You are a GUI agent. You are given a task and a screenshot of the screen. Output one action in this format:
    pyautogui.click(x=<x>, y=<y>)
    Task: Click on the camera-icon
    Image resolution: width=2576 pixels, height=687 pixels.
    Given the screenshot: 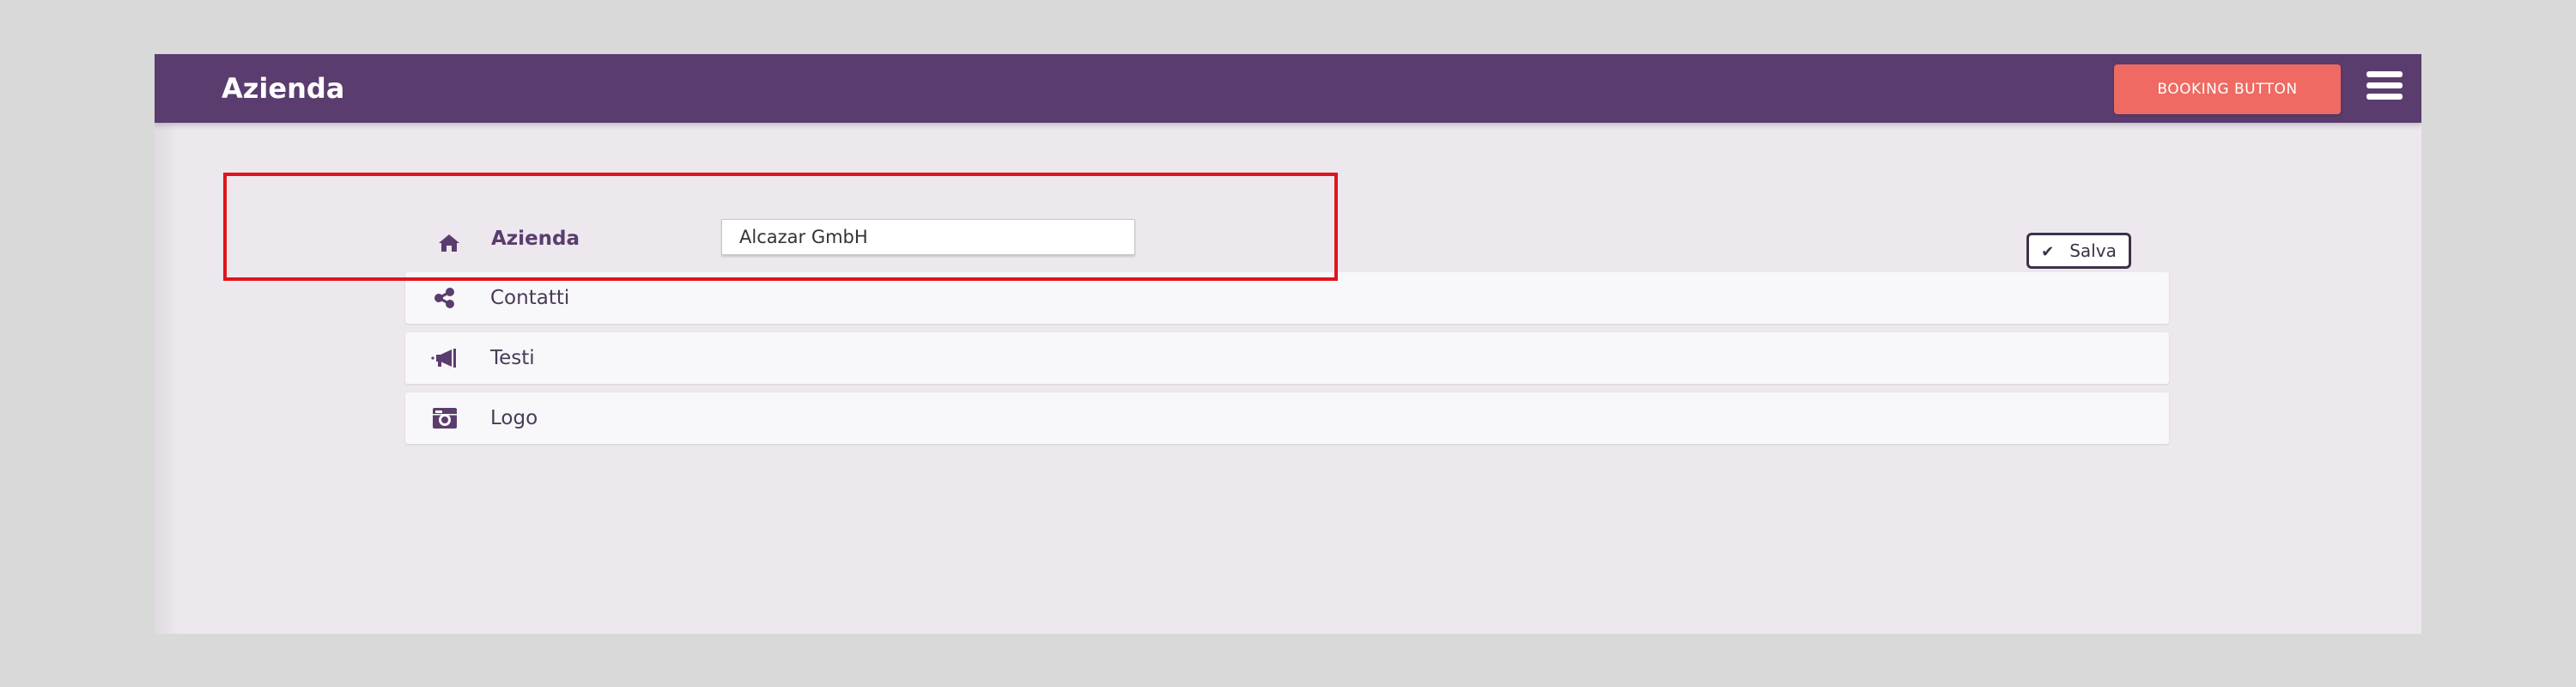 What is the action you would take?
    pyautogui.click(x=445, y=418)
    